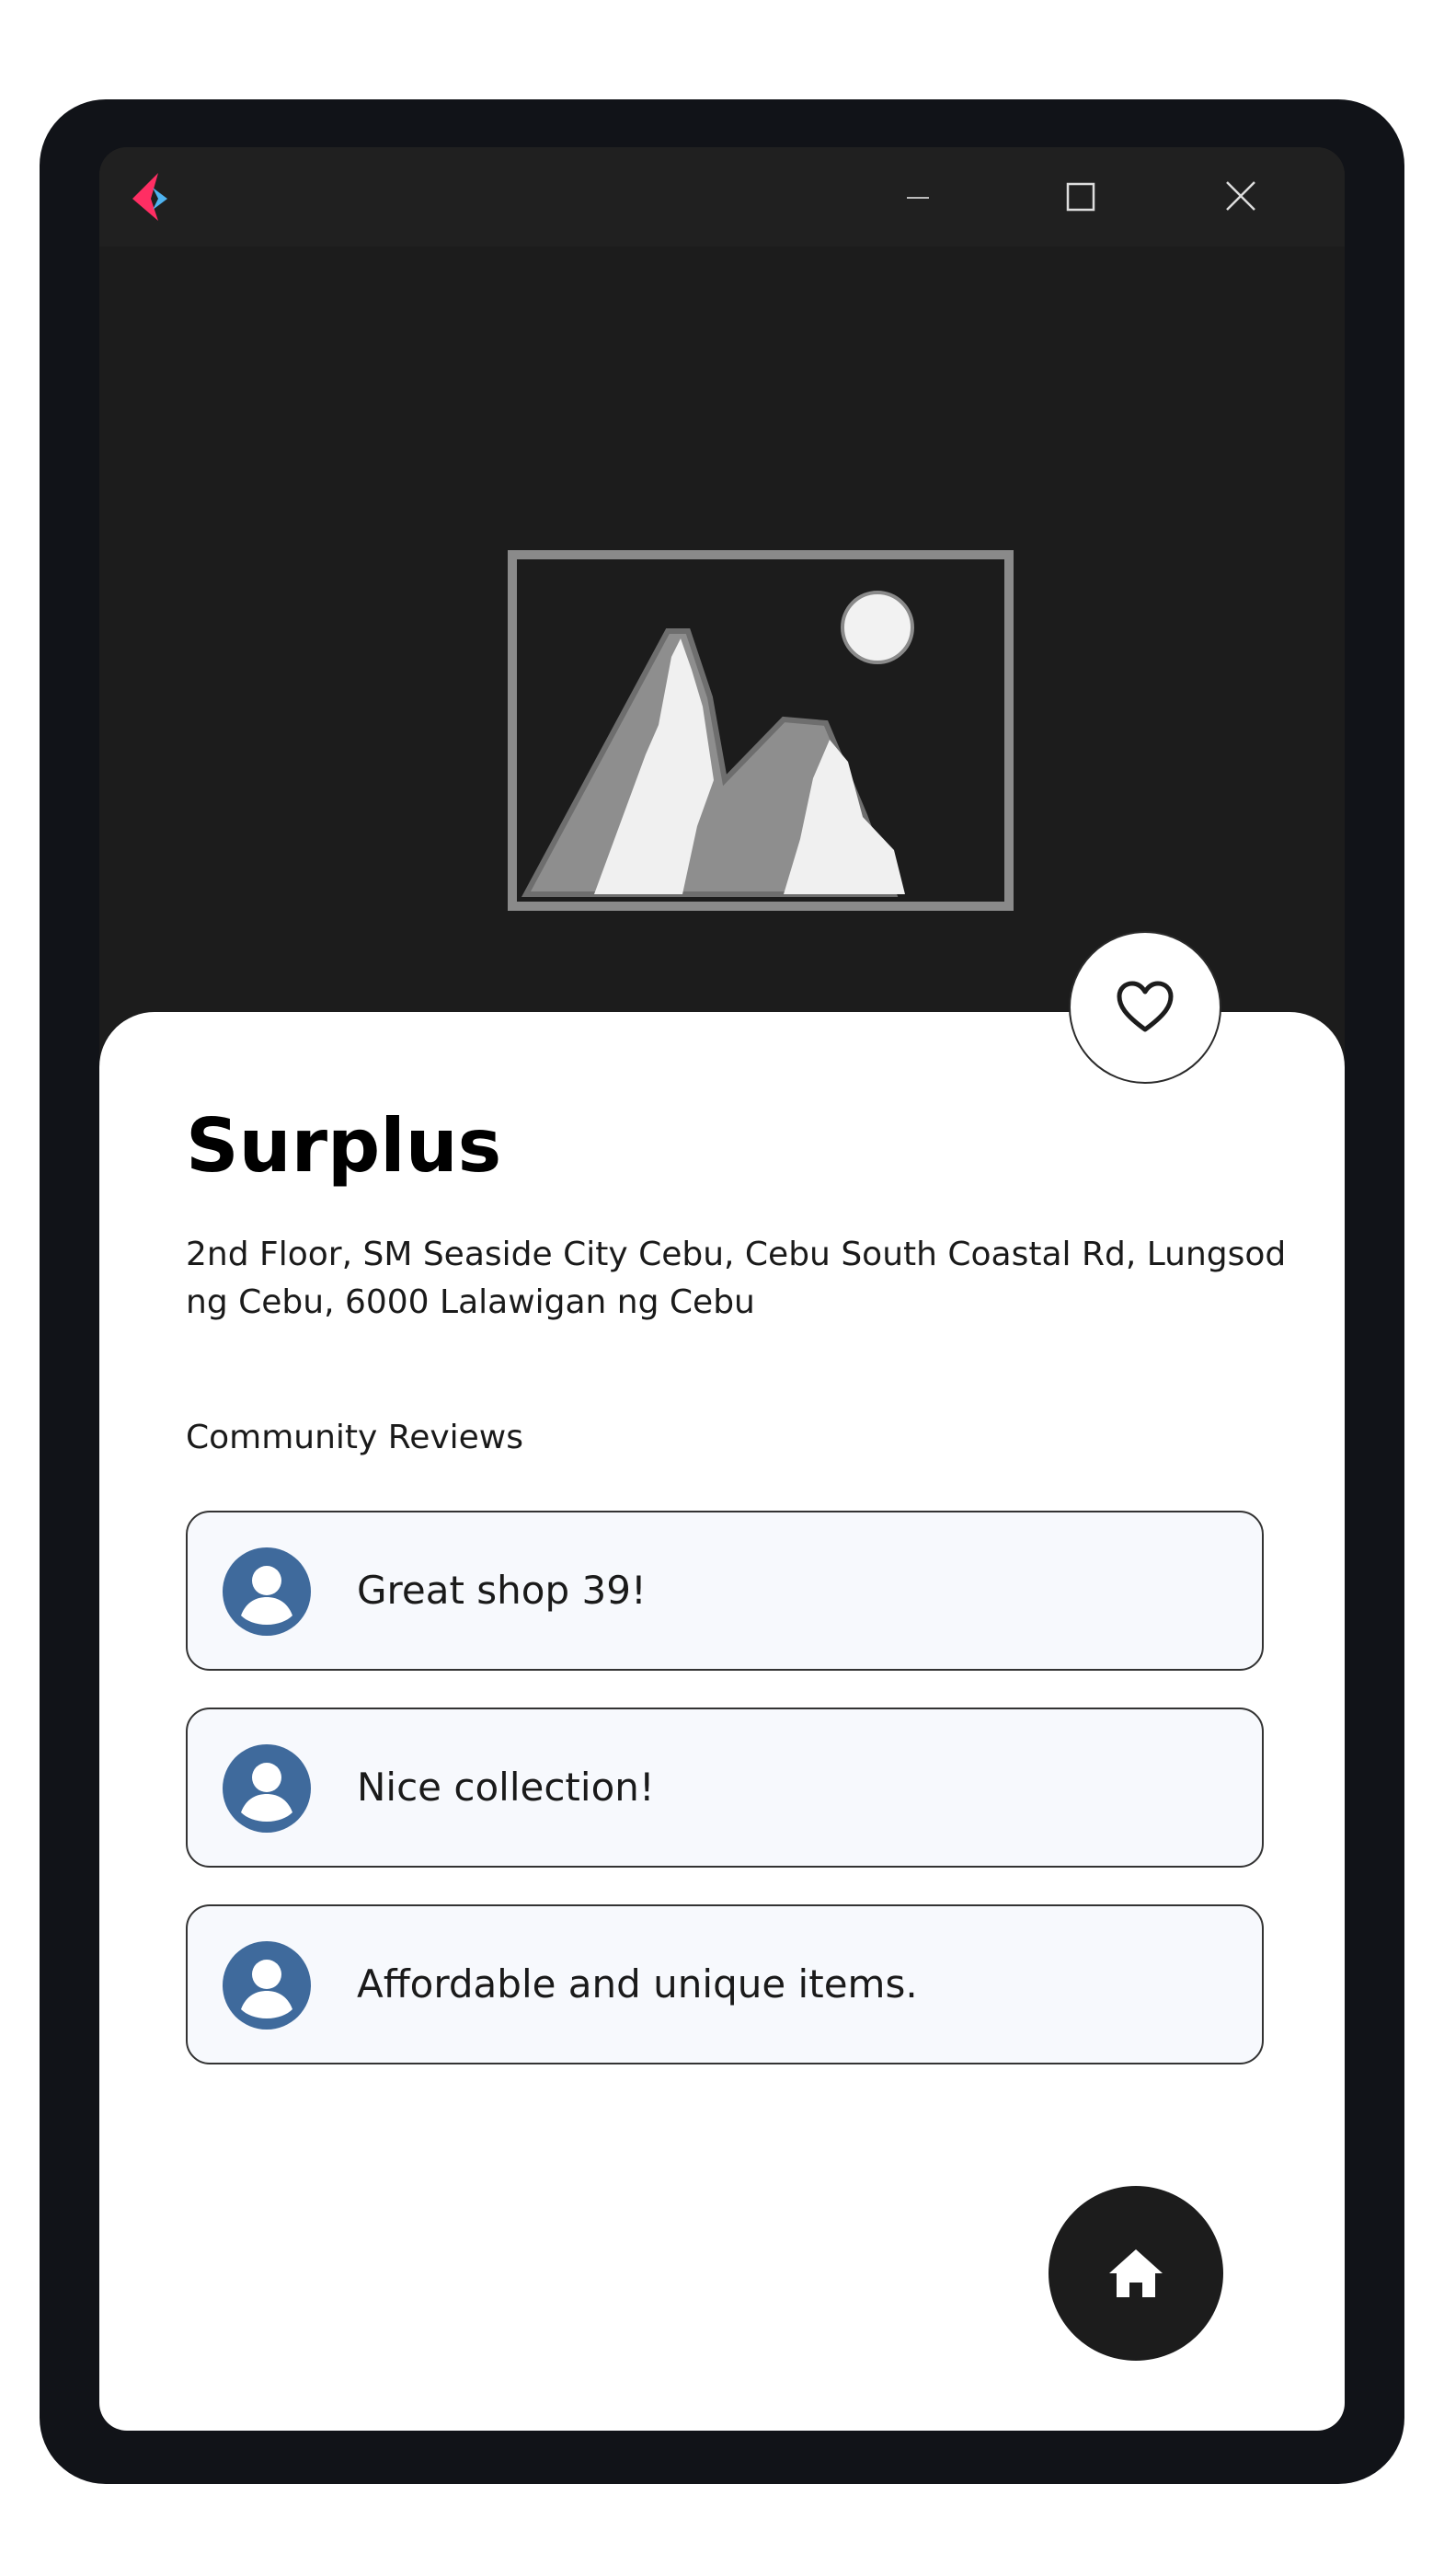  I want to click on review-card: Great shop 39!, so click(725, 1591).